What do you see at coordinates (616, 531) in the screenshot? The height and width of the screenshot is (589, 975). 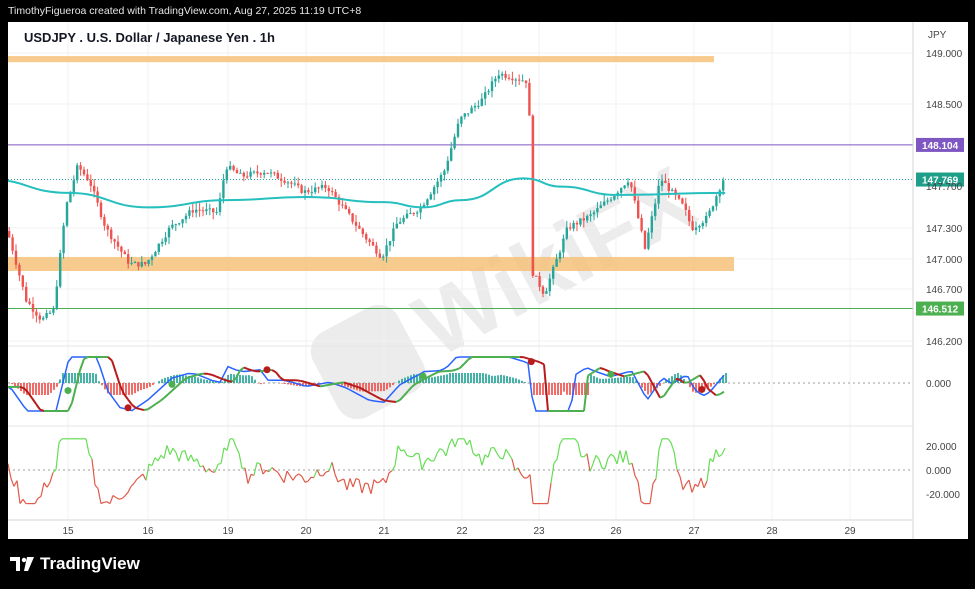 I see `time-tick-label: 26` at bounding box center [616, 531].